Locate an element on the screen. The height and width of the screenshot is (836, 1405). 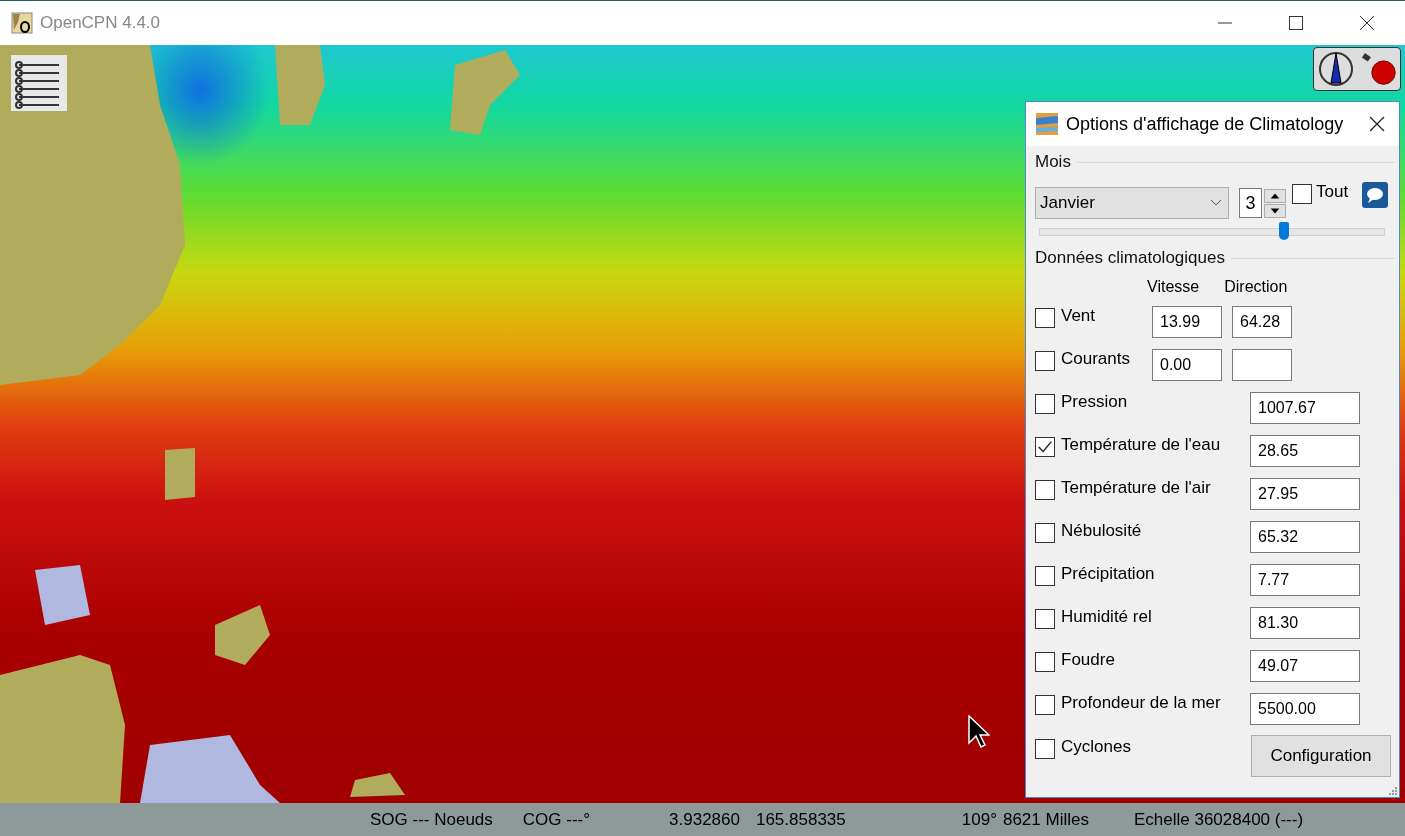
speech-bubble-icon is located at coordinates (1375, 195).